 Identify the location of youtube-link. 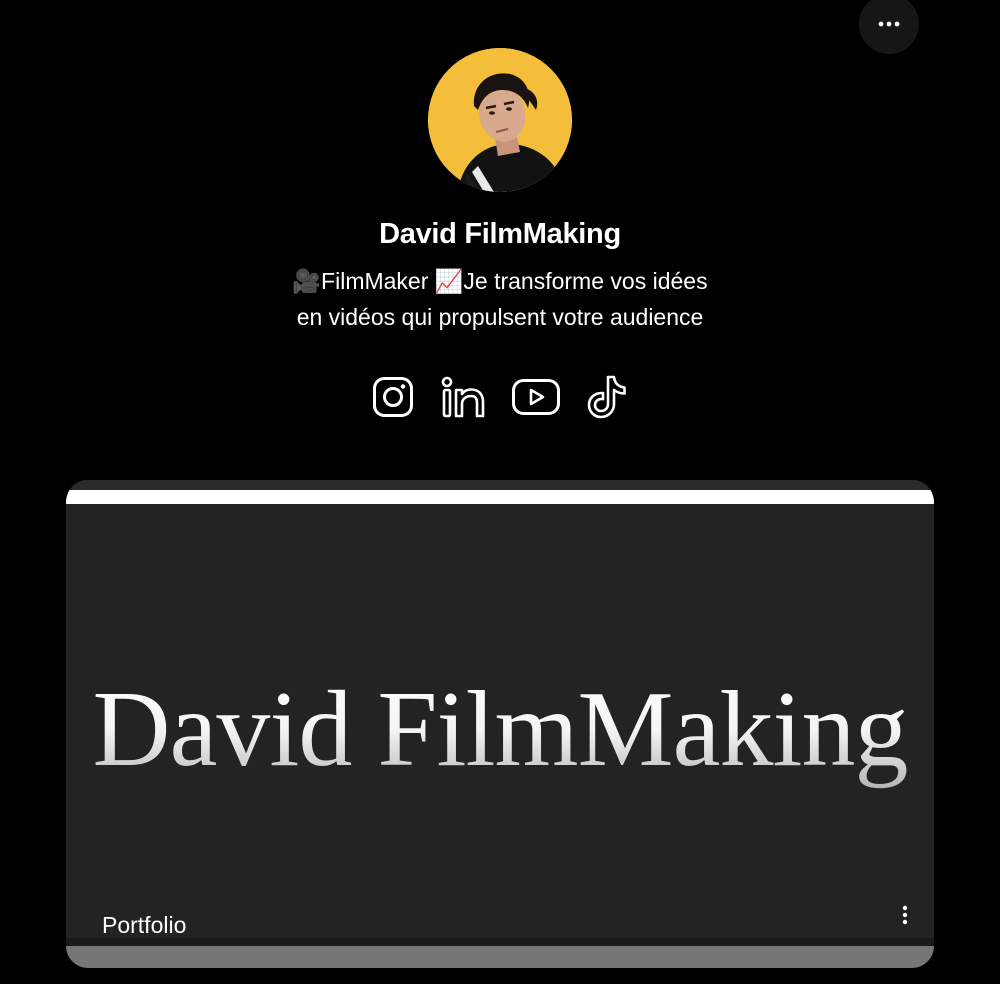
(536, 397).